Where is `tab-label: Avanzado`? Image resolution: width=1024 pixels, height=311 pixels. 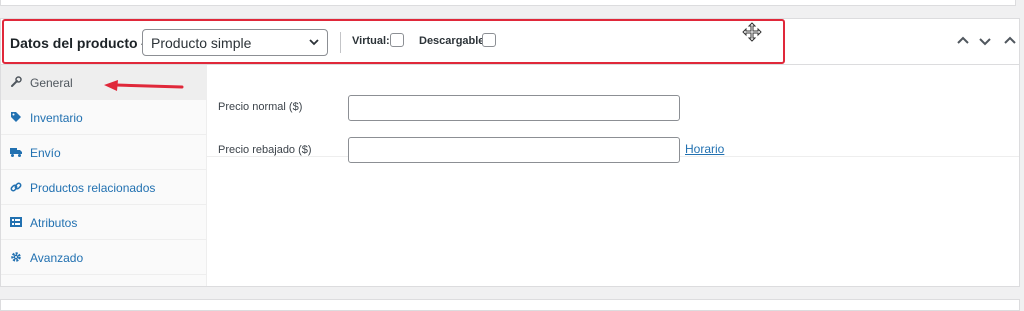
tab-label: Avanzado is located at coordinates (57, 258).